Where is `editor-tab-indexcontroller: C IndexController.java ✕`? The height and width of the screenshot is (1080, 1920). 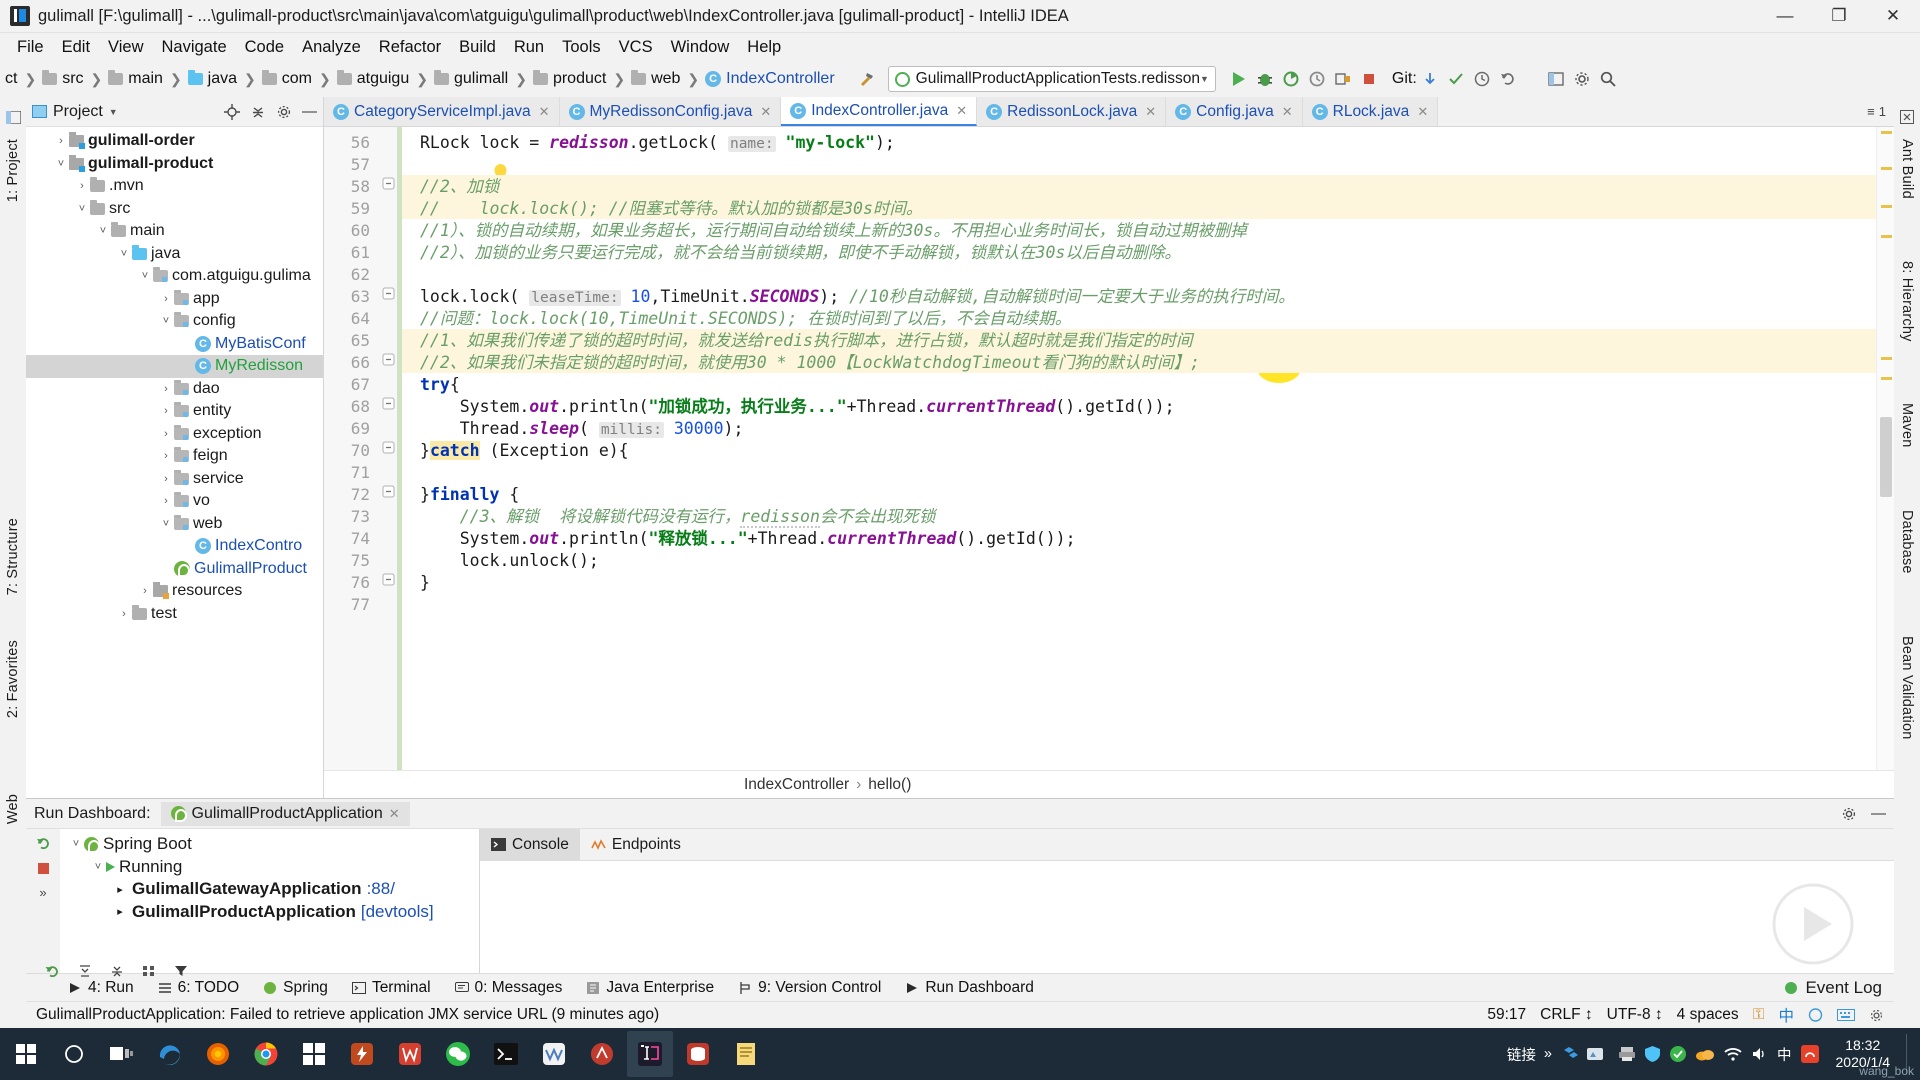
editor-tab-indexcontroller: C IndexController.java ✕ is located at coordinates (879, 111).